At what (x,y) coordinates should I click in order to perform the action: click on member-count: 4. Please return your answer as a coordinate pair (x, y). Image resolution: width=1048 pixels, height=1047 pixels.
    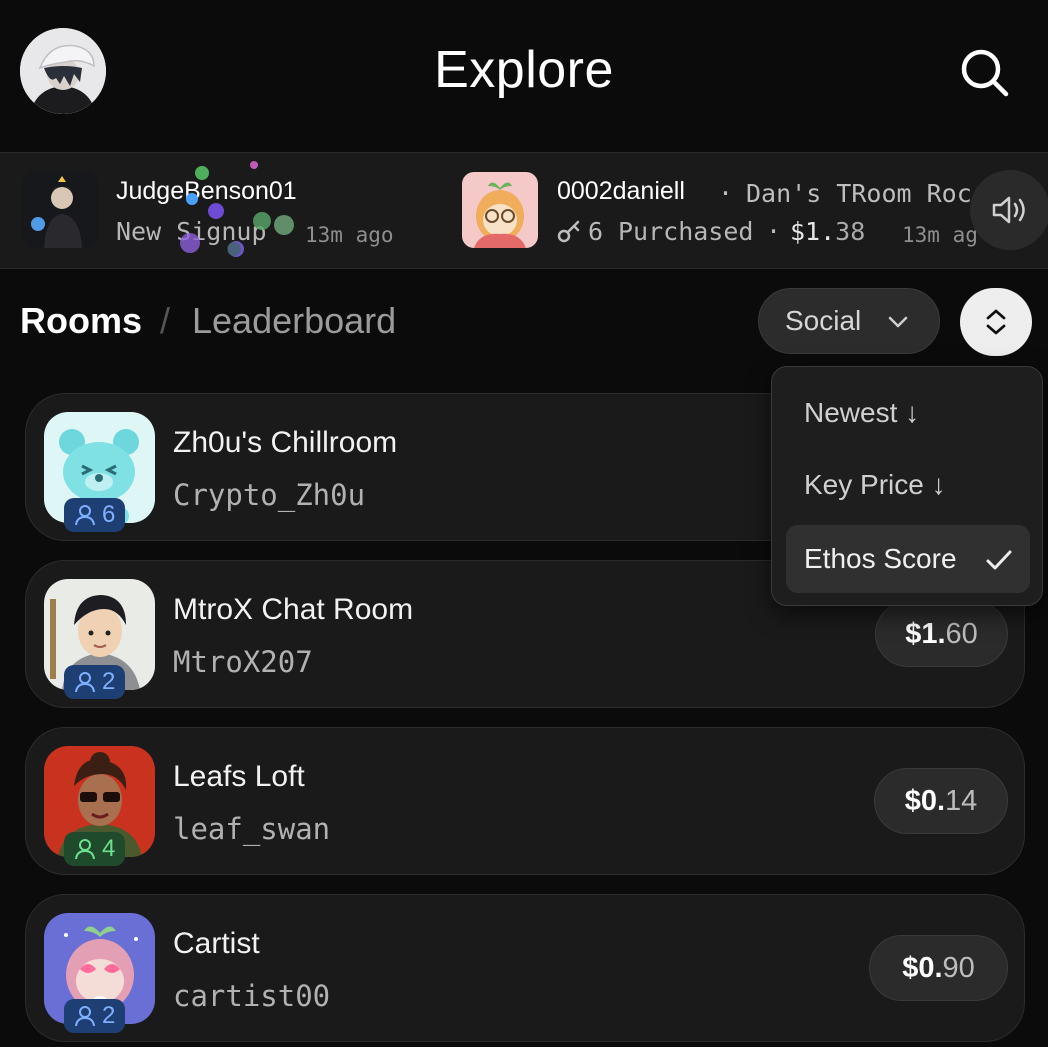
    Looking at the image, I should click on (109, 848).